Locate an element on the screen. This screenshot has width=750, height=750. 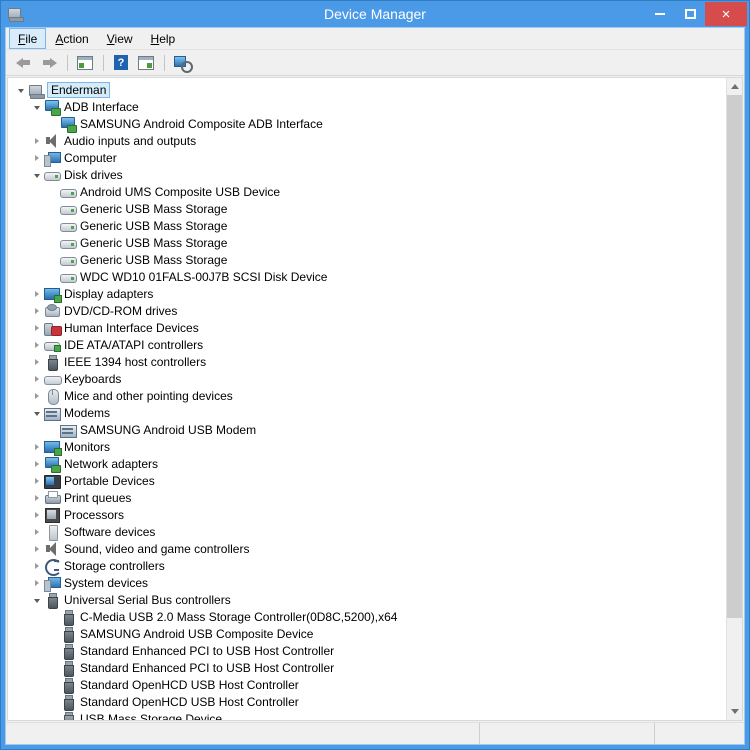
tree-node: SAMSUNG Android USB Modem is located at coordinates (367, 429).